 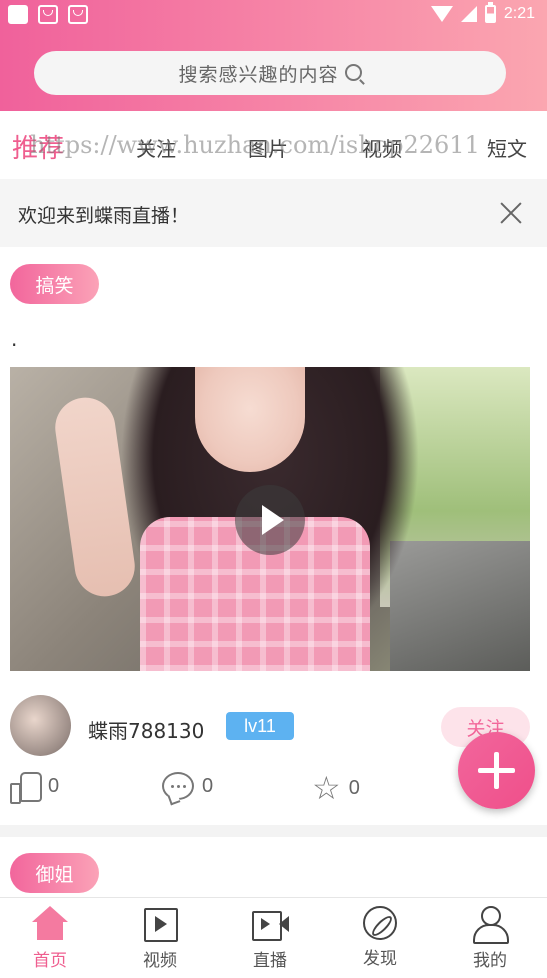 What do you see at coordinates (354, 787) in the screenshot?
I see `favorite-count: 0` at bounding box center [354, 787].